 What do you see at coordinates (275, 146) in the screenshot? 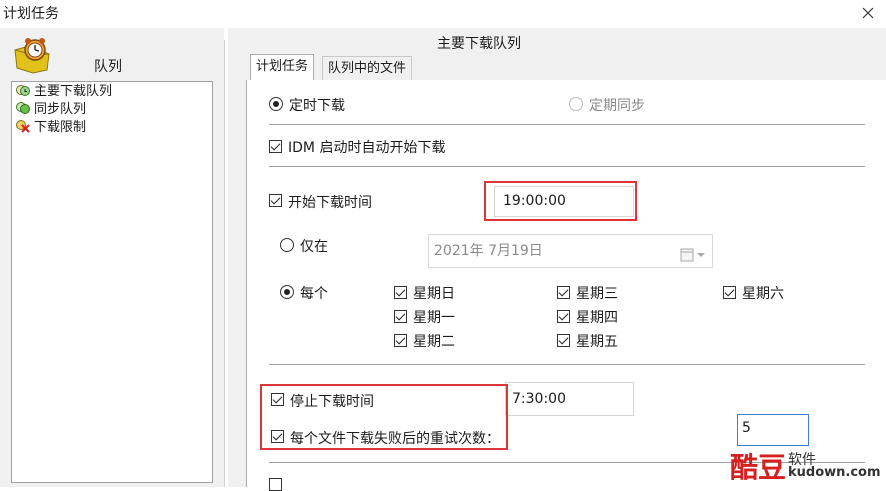
I see `idm-start-checkbox` at bounding box center [275, 146].